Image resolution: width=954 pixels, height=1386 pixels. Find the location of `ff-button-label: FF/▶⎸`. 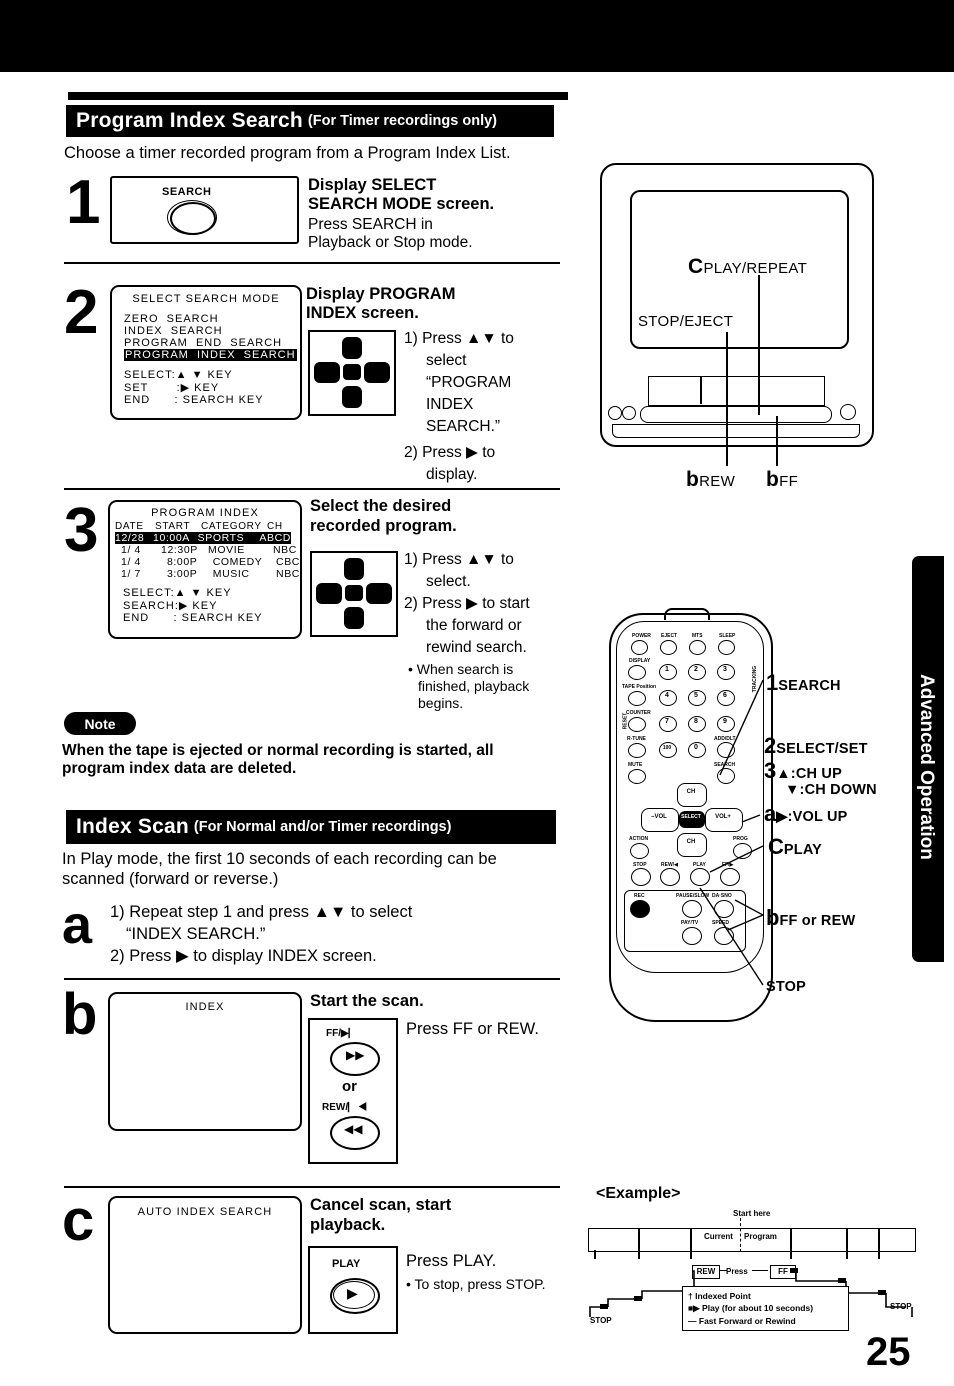

ff-button-label: FF/▶⎸ is located at coordinates (342, 1033).